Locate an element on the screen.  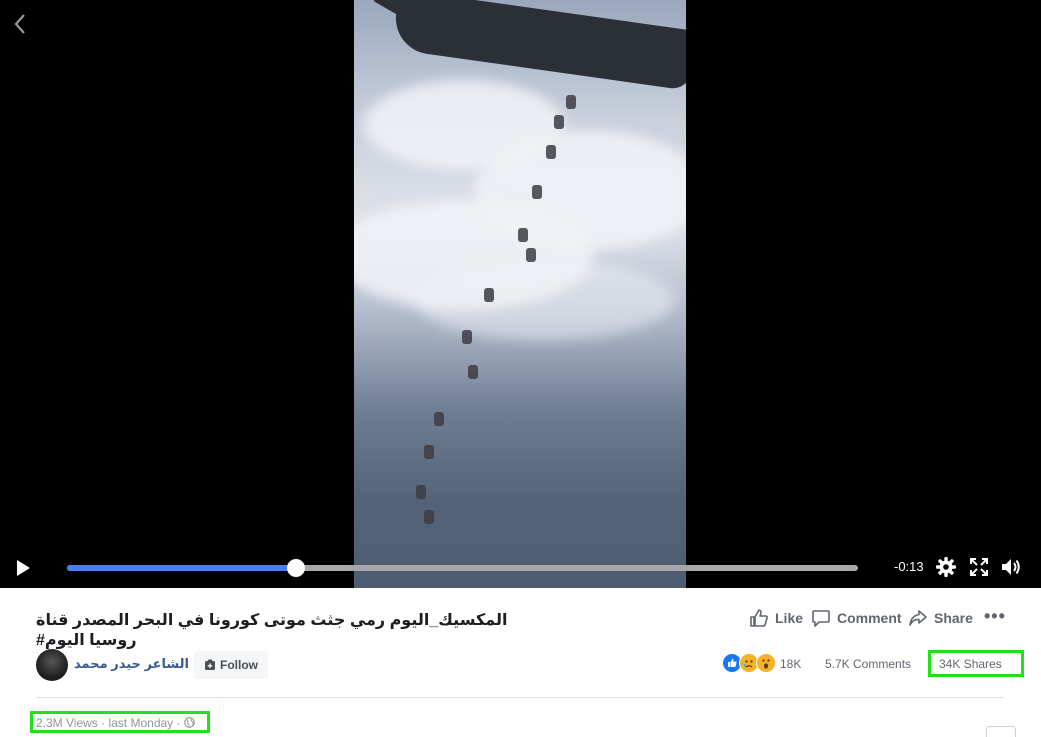
follow-button: Follow is located at coordinates (231, 665).